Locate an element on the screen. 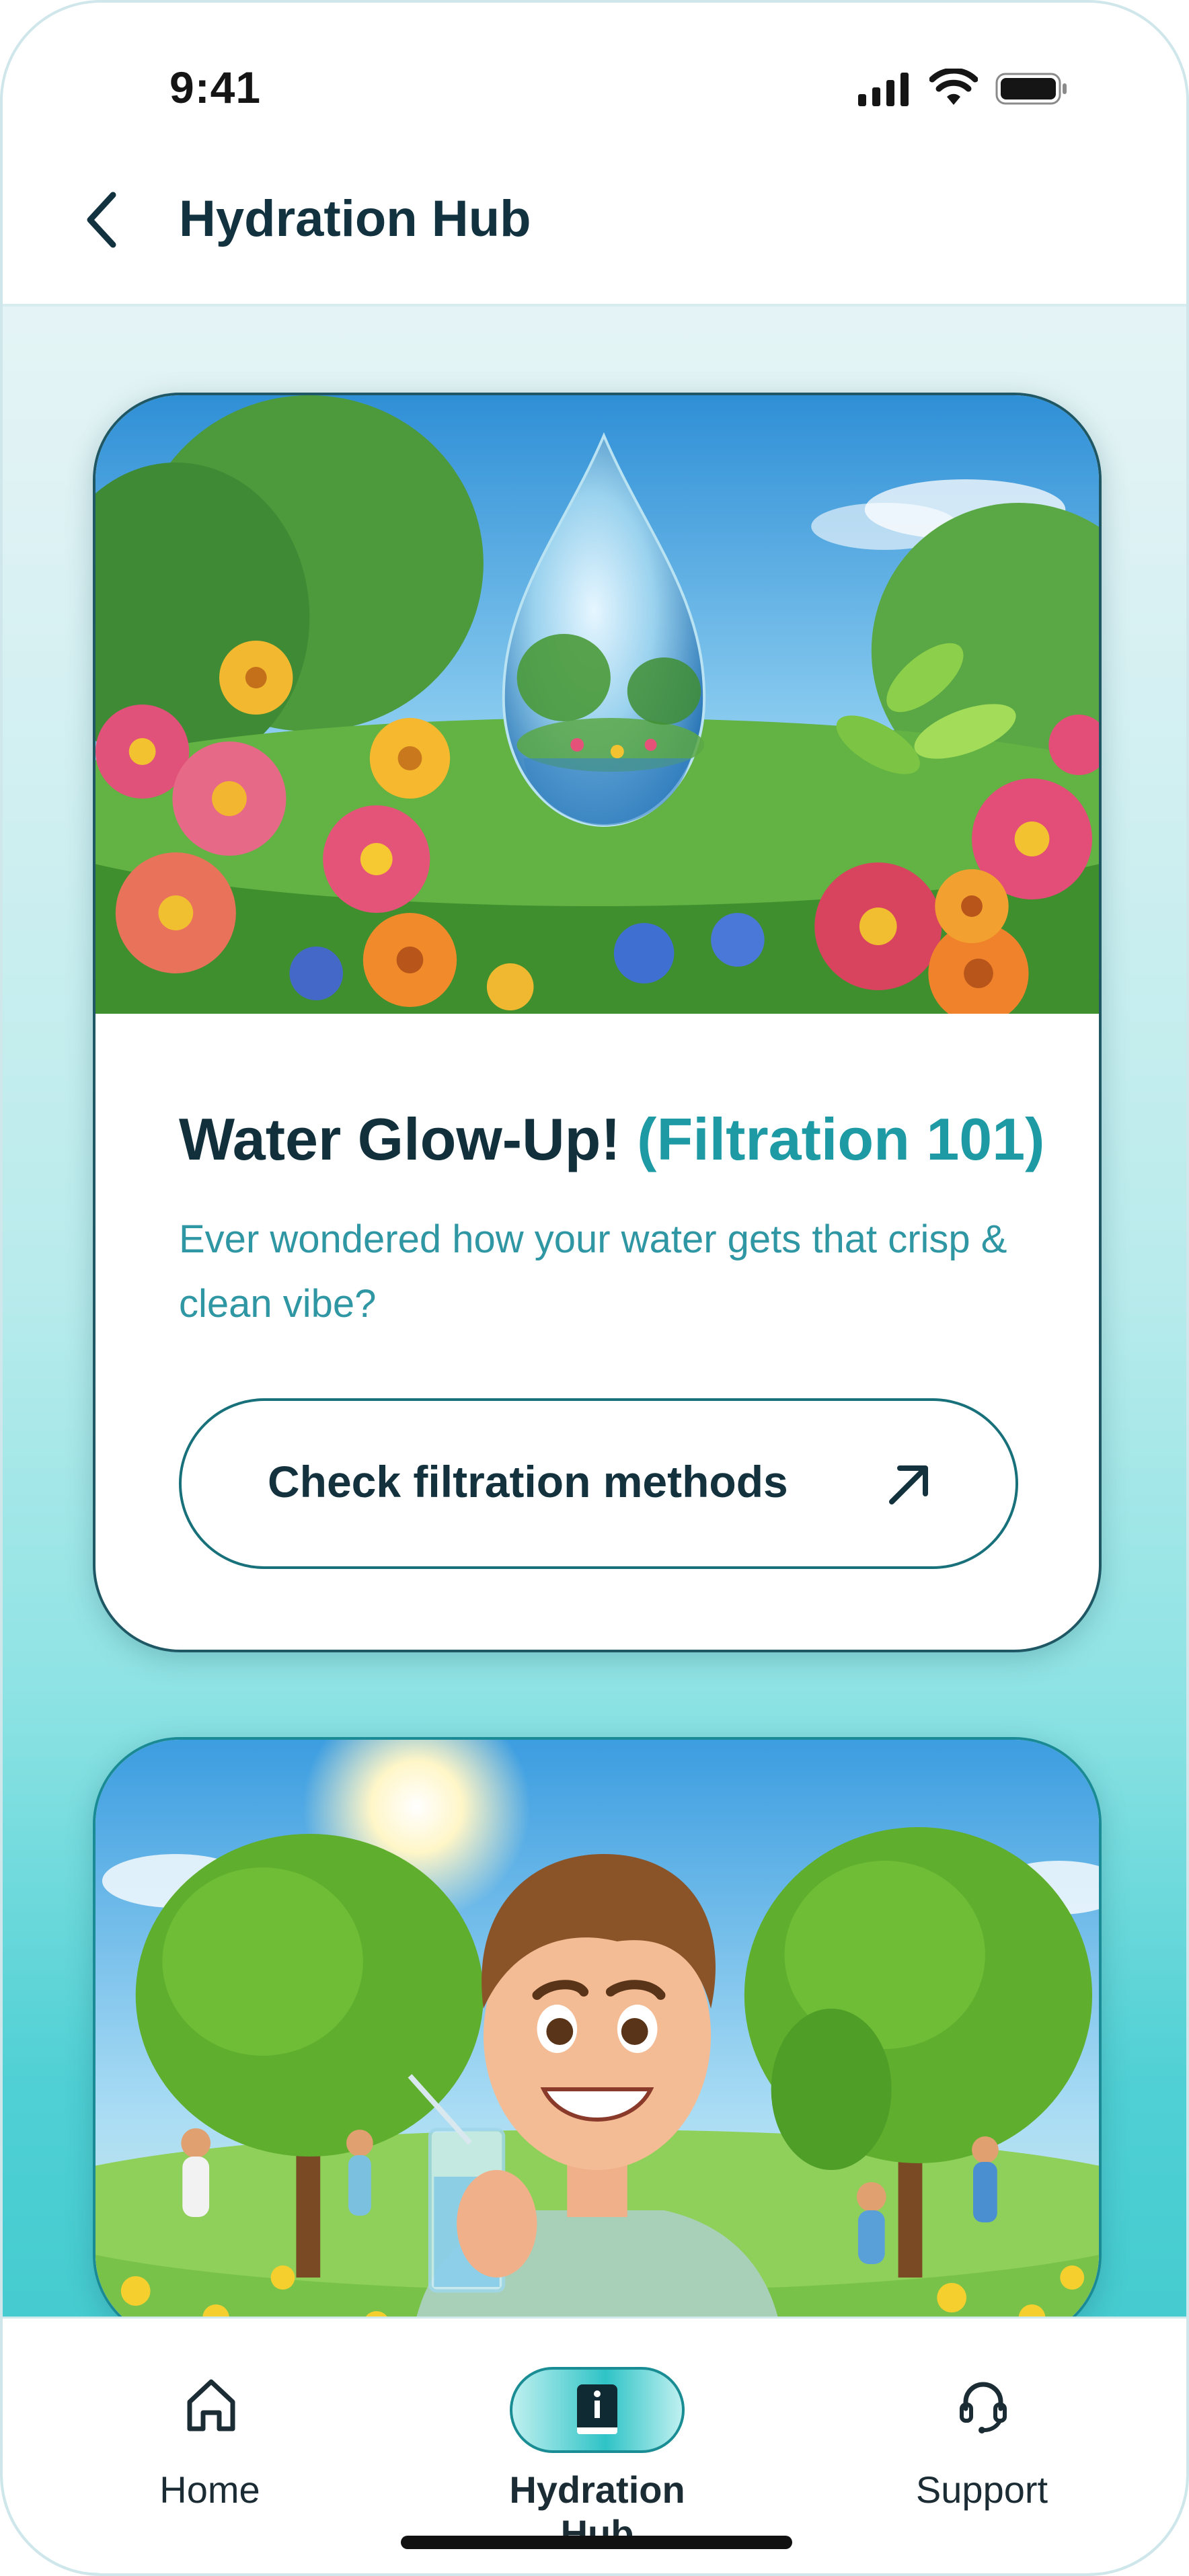 Image resolution: width=1189 pixels, height=2576 pixels. battery-icon is located at coordinates (1031, 89).